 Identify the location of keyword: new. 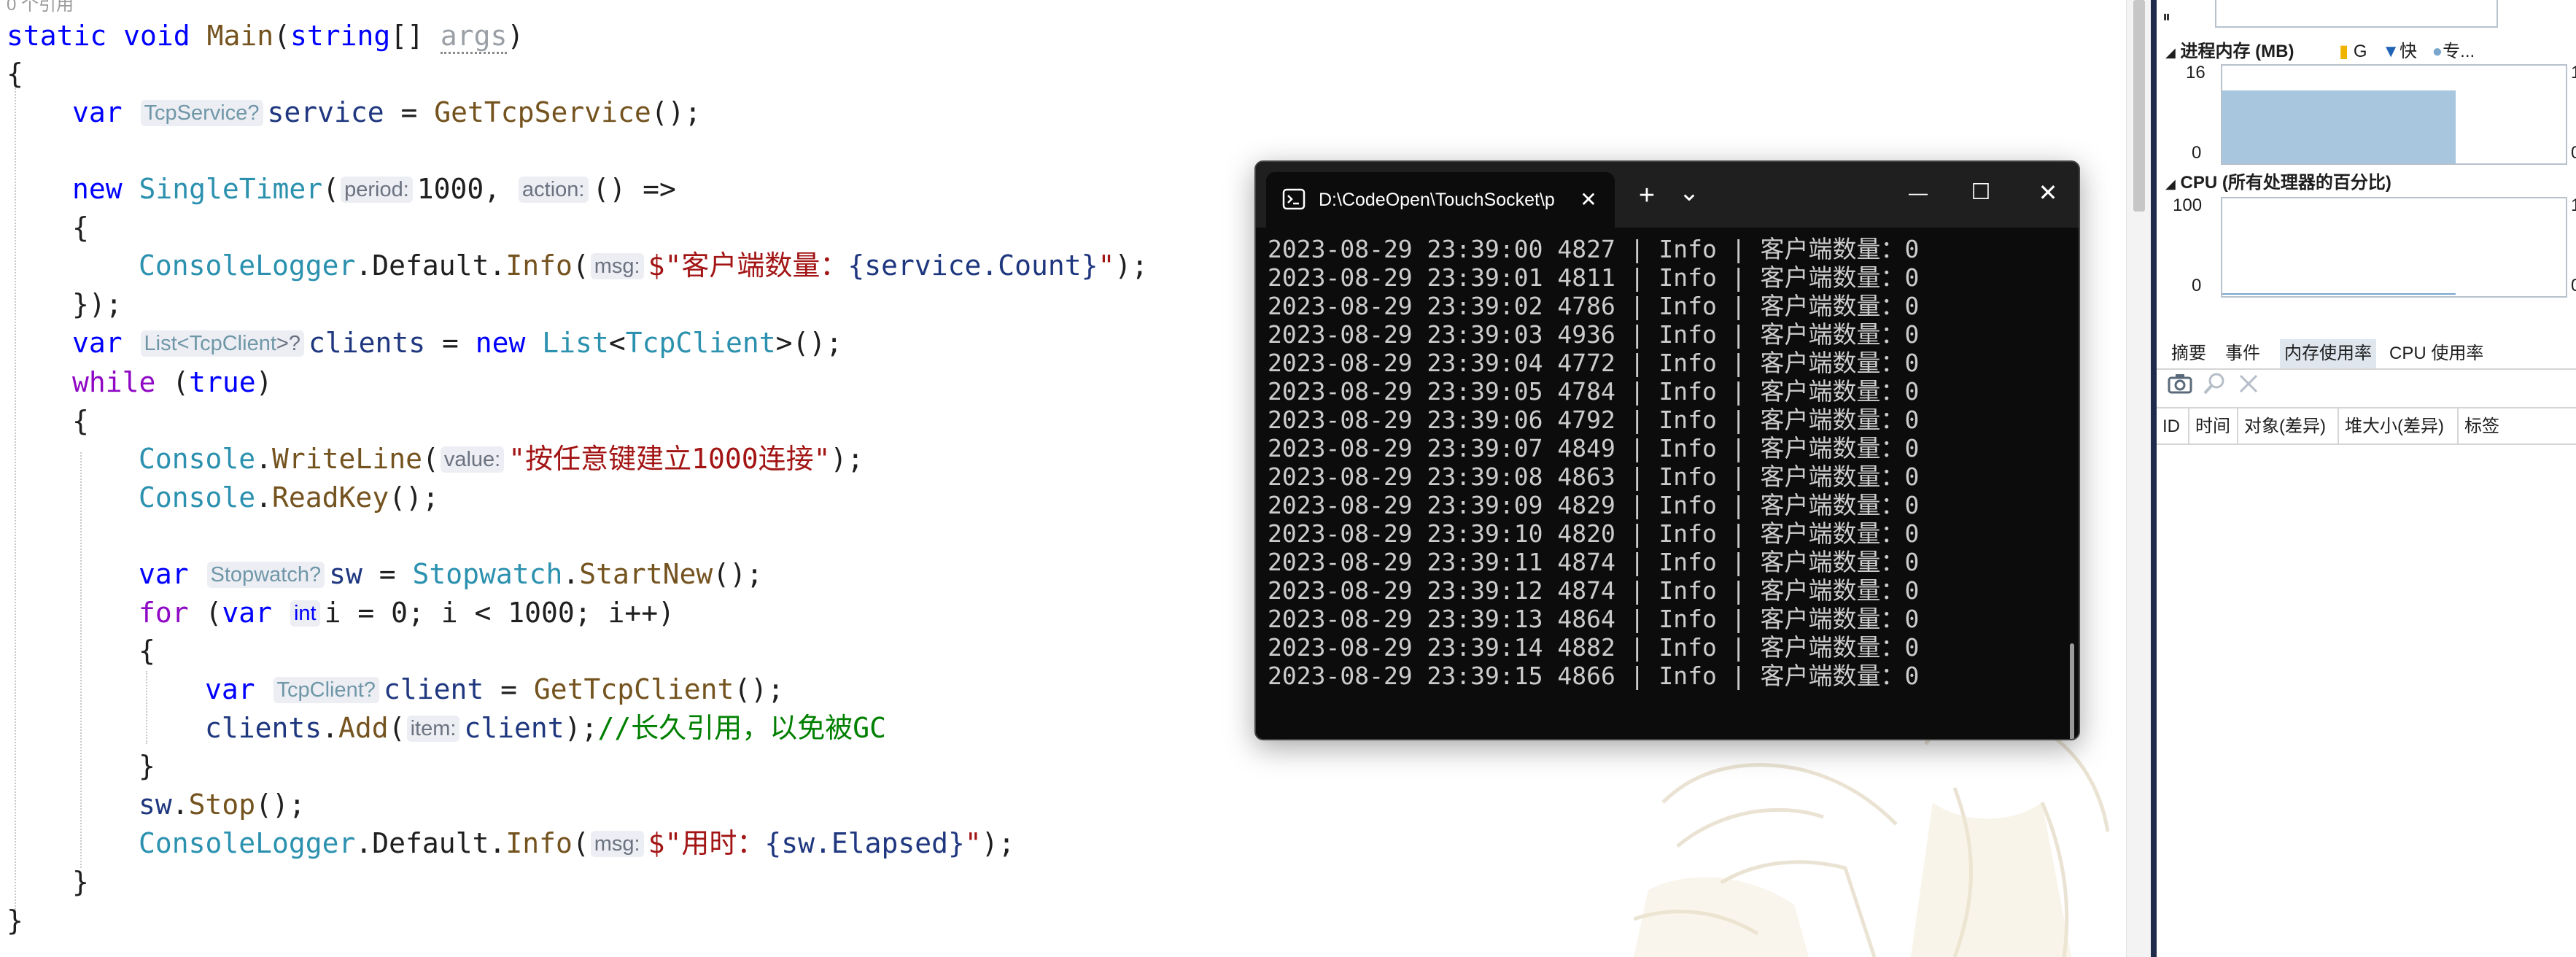
(501, 343).